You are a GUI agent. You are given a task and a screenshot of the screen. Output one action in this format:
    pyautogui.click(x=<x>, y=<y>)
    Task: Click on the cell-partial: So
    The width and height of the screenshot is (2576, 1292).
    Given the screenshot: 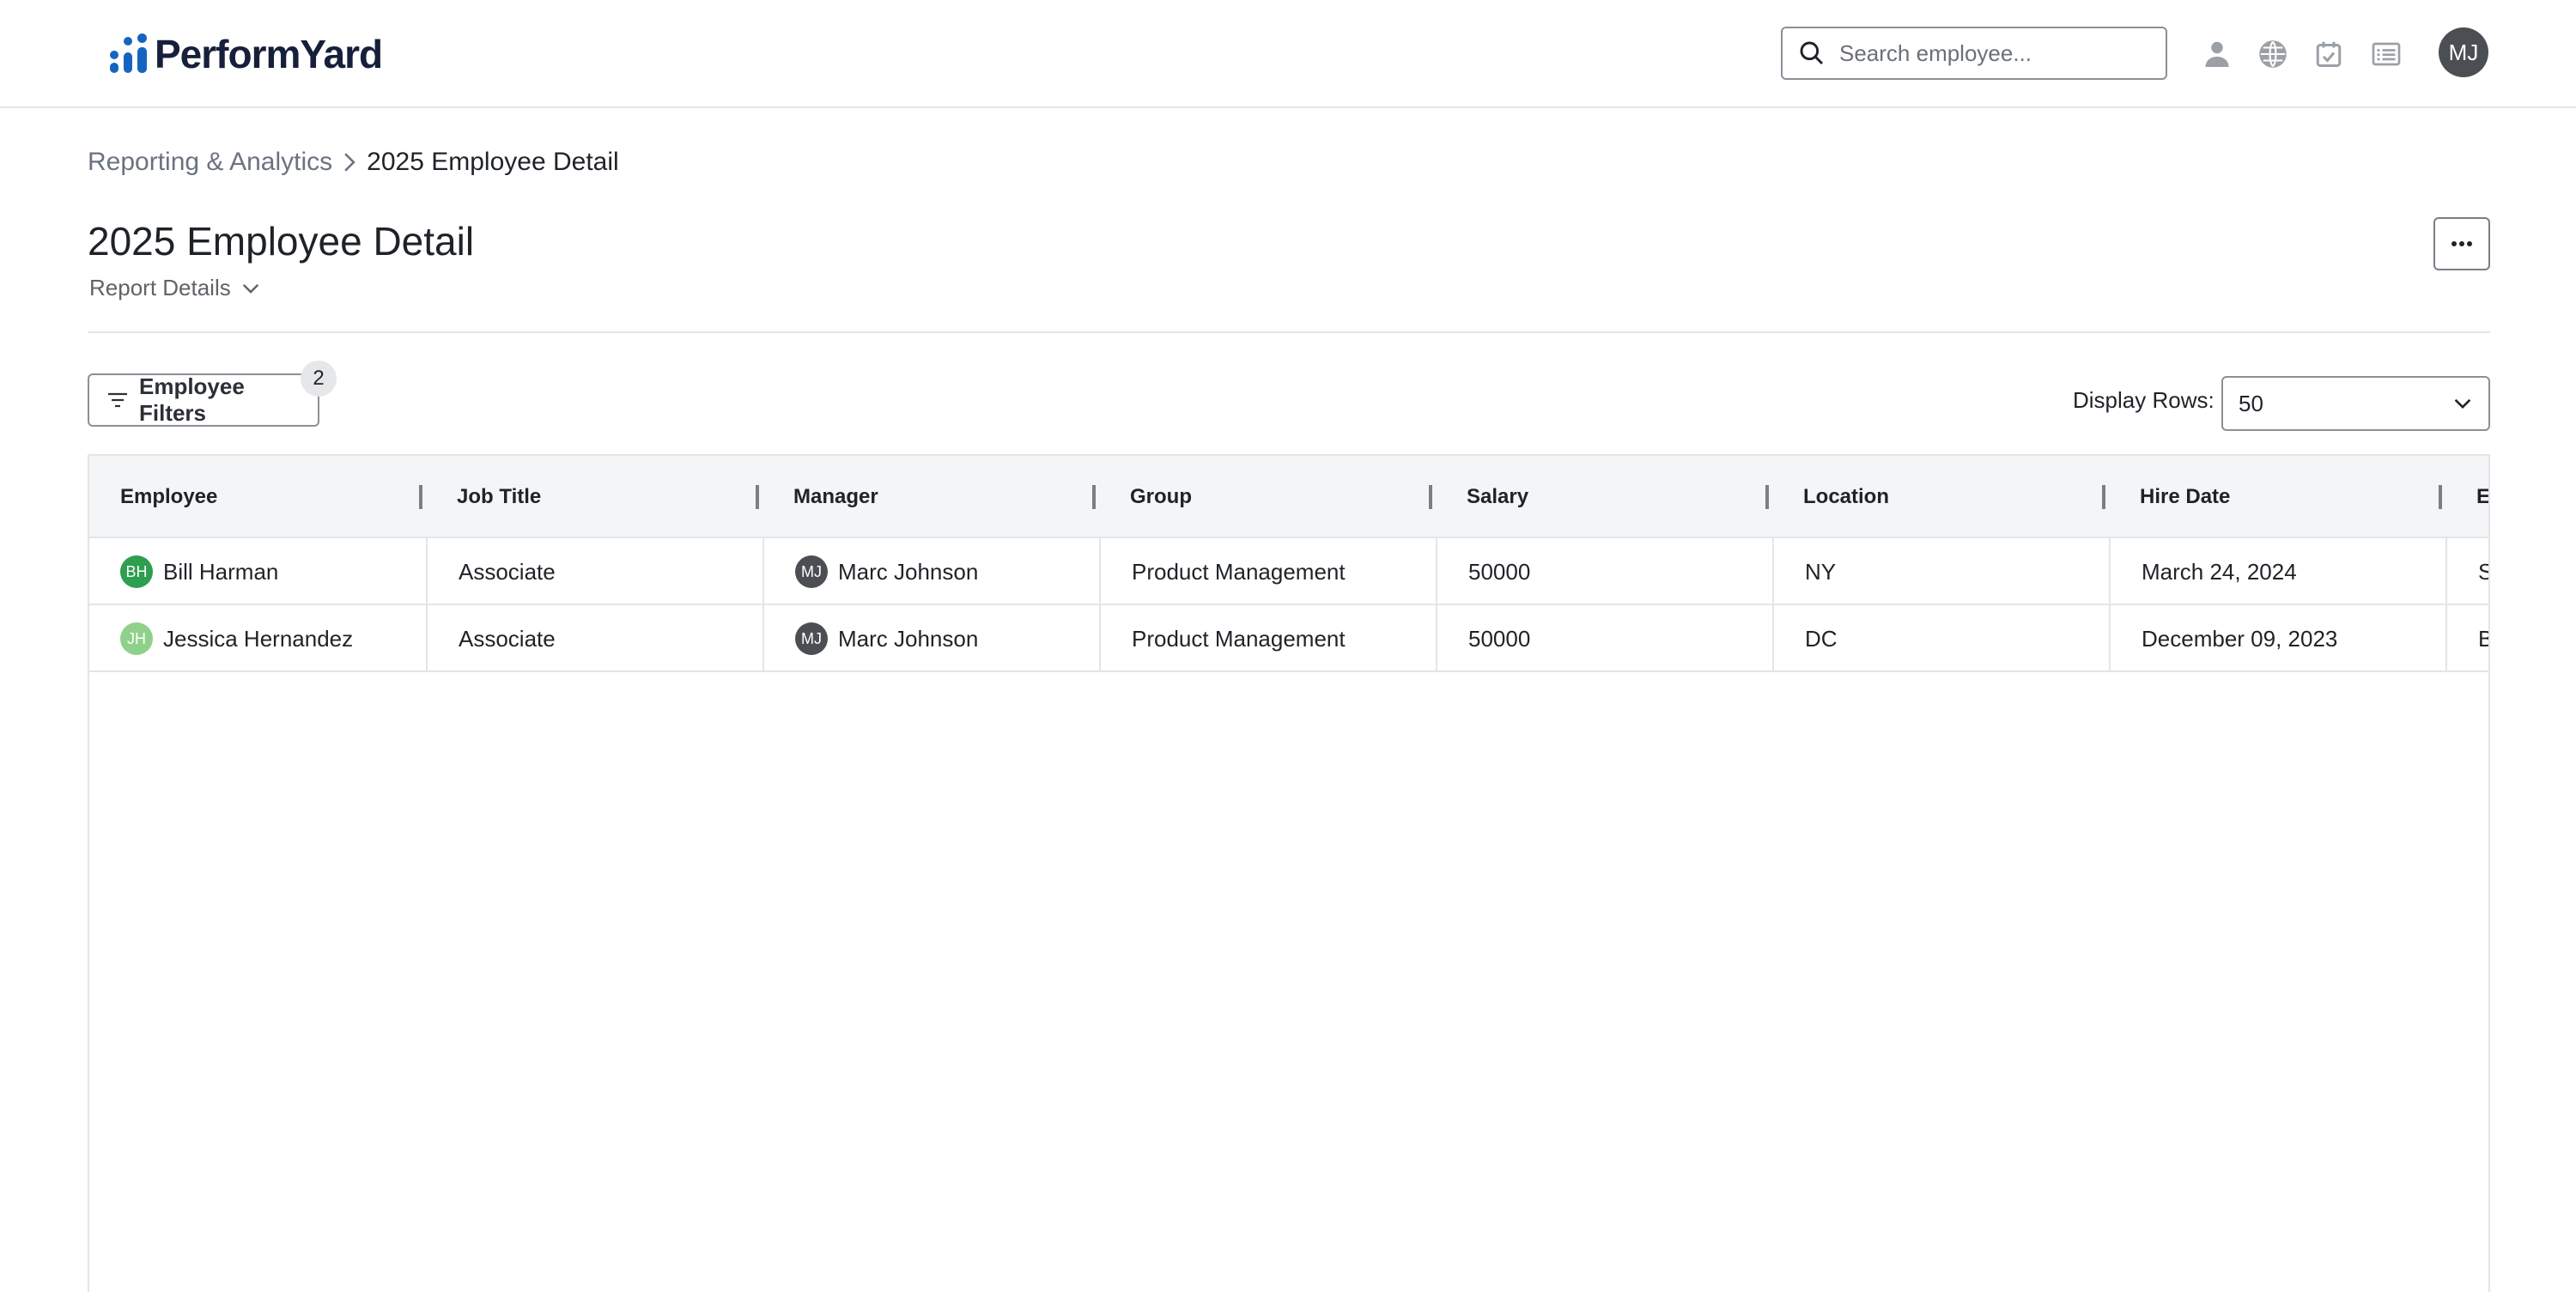 What is the action you would take?
    pyautogui.click(x=2466, y=571)
    